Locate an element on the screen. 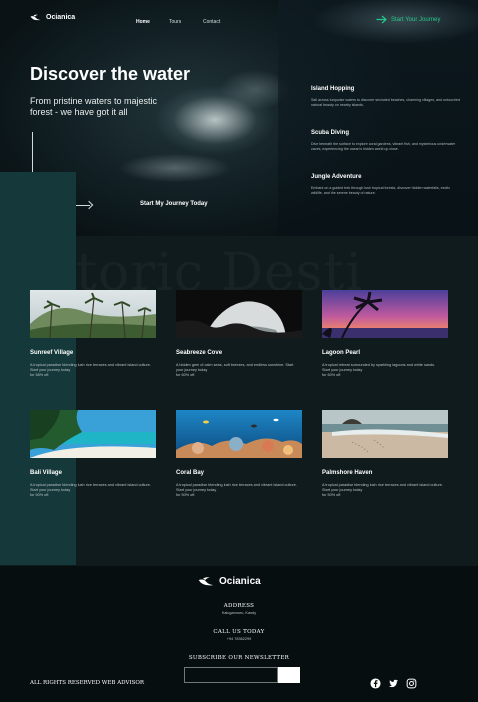 Image resolution: width=478 pixels, height=702 pixels. card-title: Bali Village is located at coordinates (46, 473).